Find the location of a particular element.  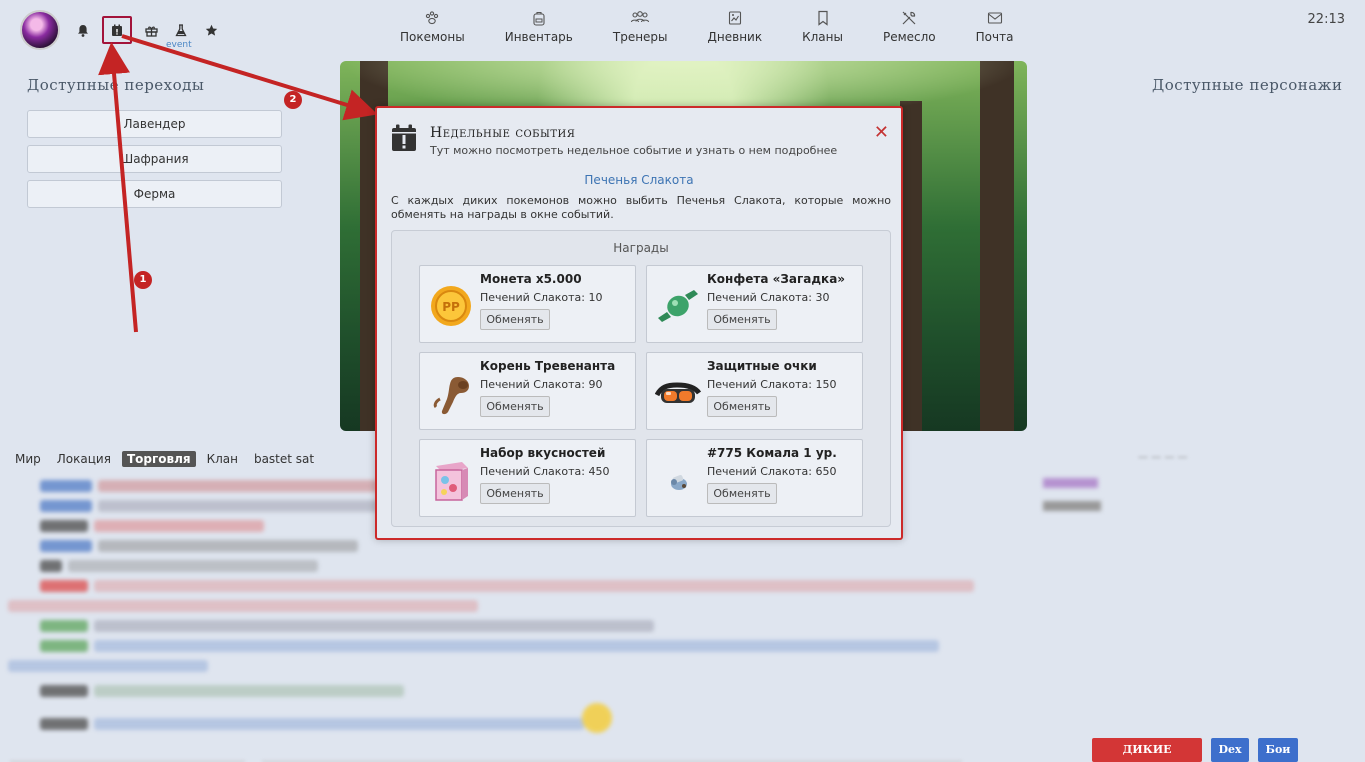

reward-cost: Печений Слакота: 150 is located at coordinates (772, 384).